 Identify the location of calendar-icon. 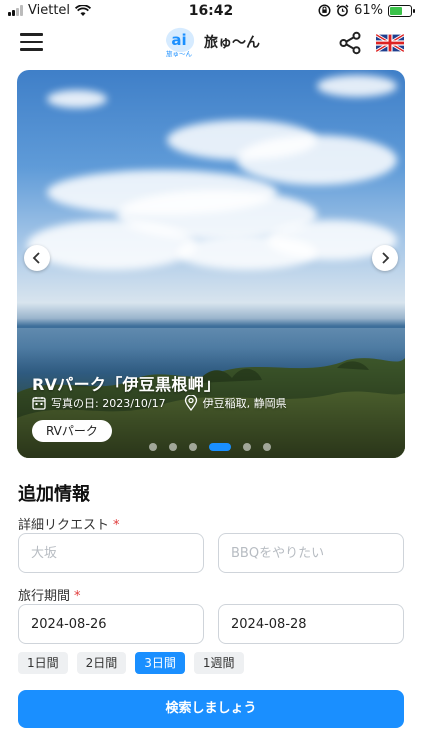
(39, 403).